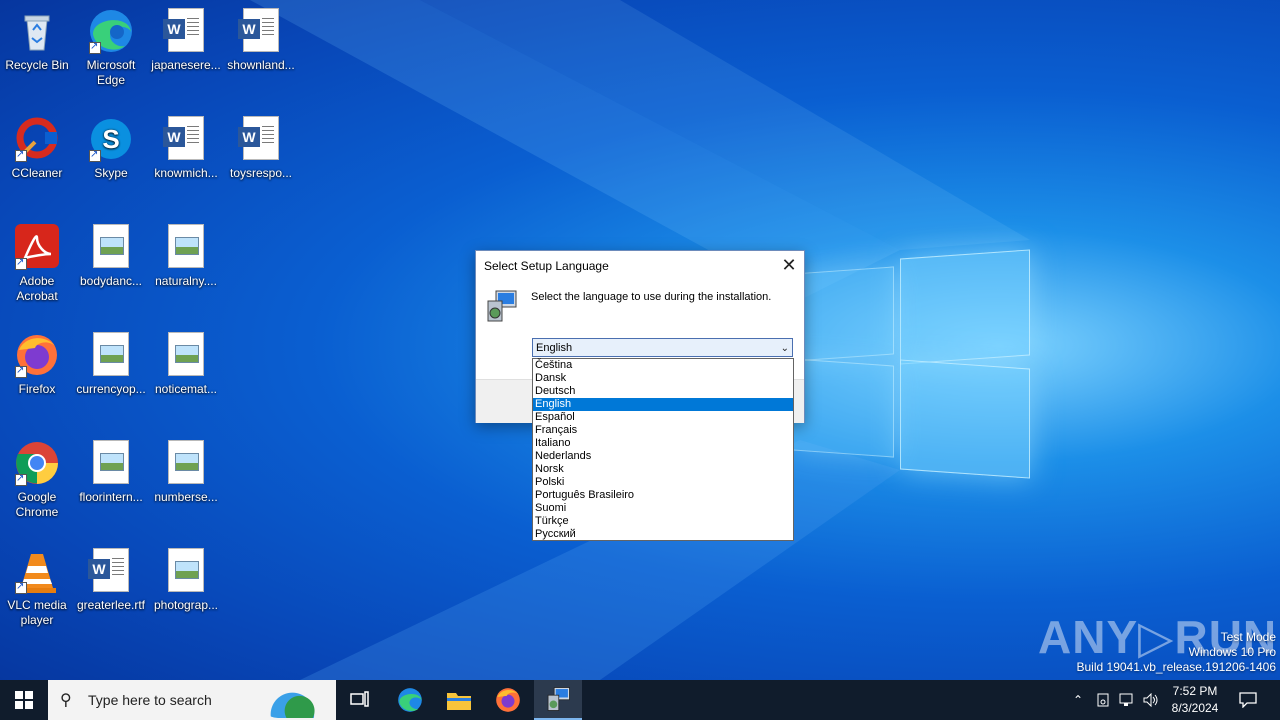  Describe the element at coordinates (1127, 700) in the screenshot. I see `network-icon` at that location.